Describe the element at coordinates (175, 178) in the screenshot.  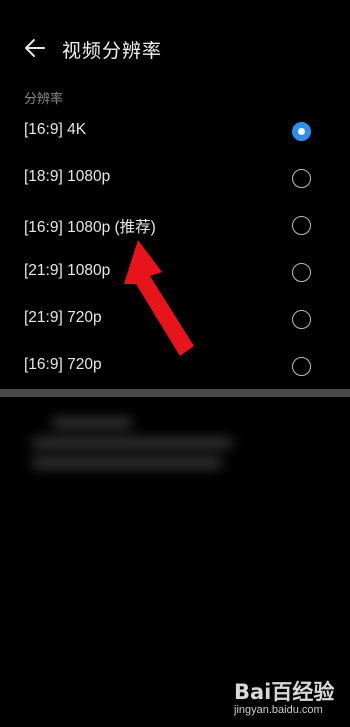
I see `resolution-option-18-9-1080p: [18:9] 1080p` at that location.